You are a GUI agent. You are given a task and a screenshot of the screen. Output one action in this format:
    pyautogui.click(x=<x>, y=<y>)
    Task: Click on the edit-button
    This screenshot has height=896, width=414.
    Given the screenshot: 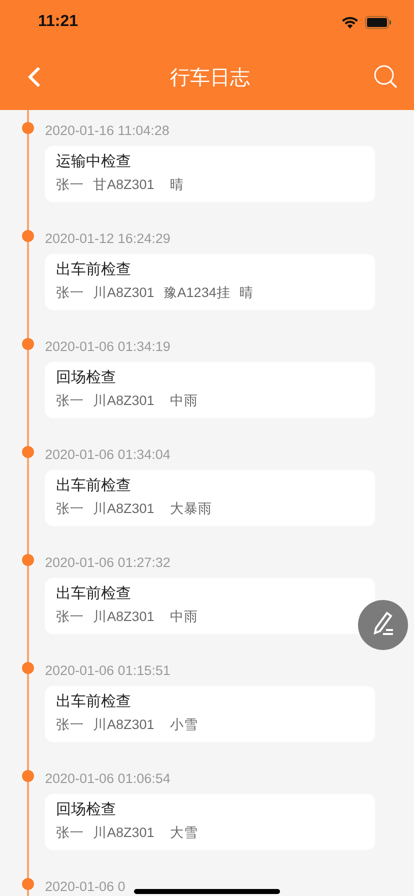 What is the action you would take?
    pyautogui.click(x=383, y=625)
    